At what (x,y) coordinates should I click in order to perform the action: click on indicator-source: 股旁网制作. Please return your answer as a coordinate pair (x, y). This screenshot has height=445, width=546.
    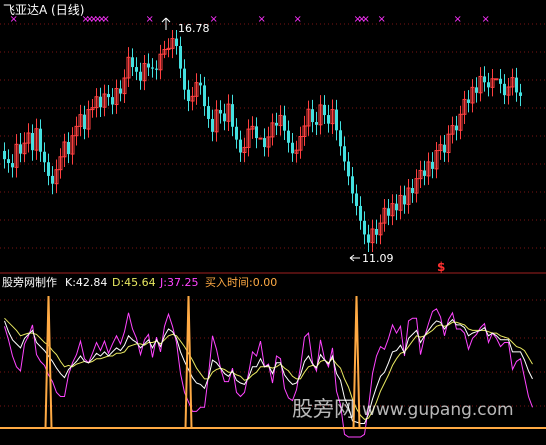
    Looking at the image, I should click on (29, 282).